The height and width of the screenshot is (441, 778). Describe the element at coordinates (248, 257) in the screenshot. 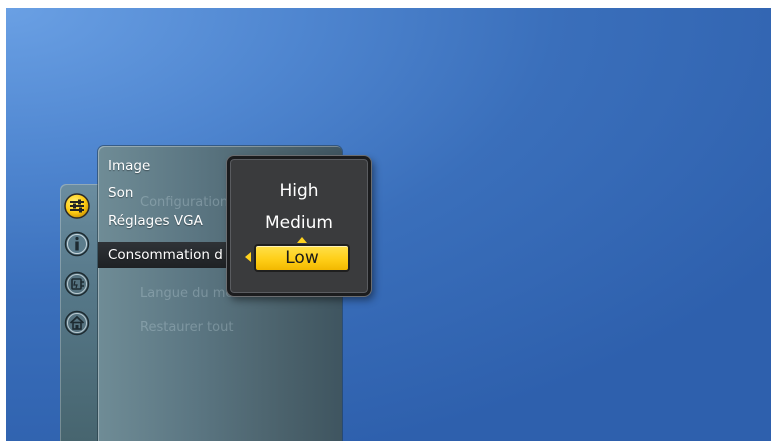

I see `back-arrow-icon` at that location.